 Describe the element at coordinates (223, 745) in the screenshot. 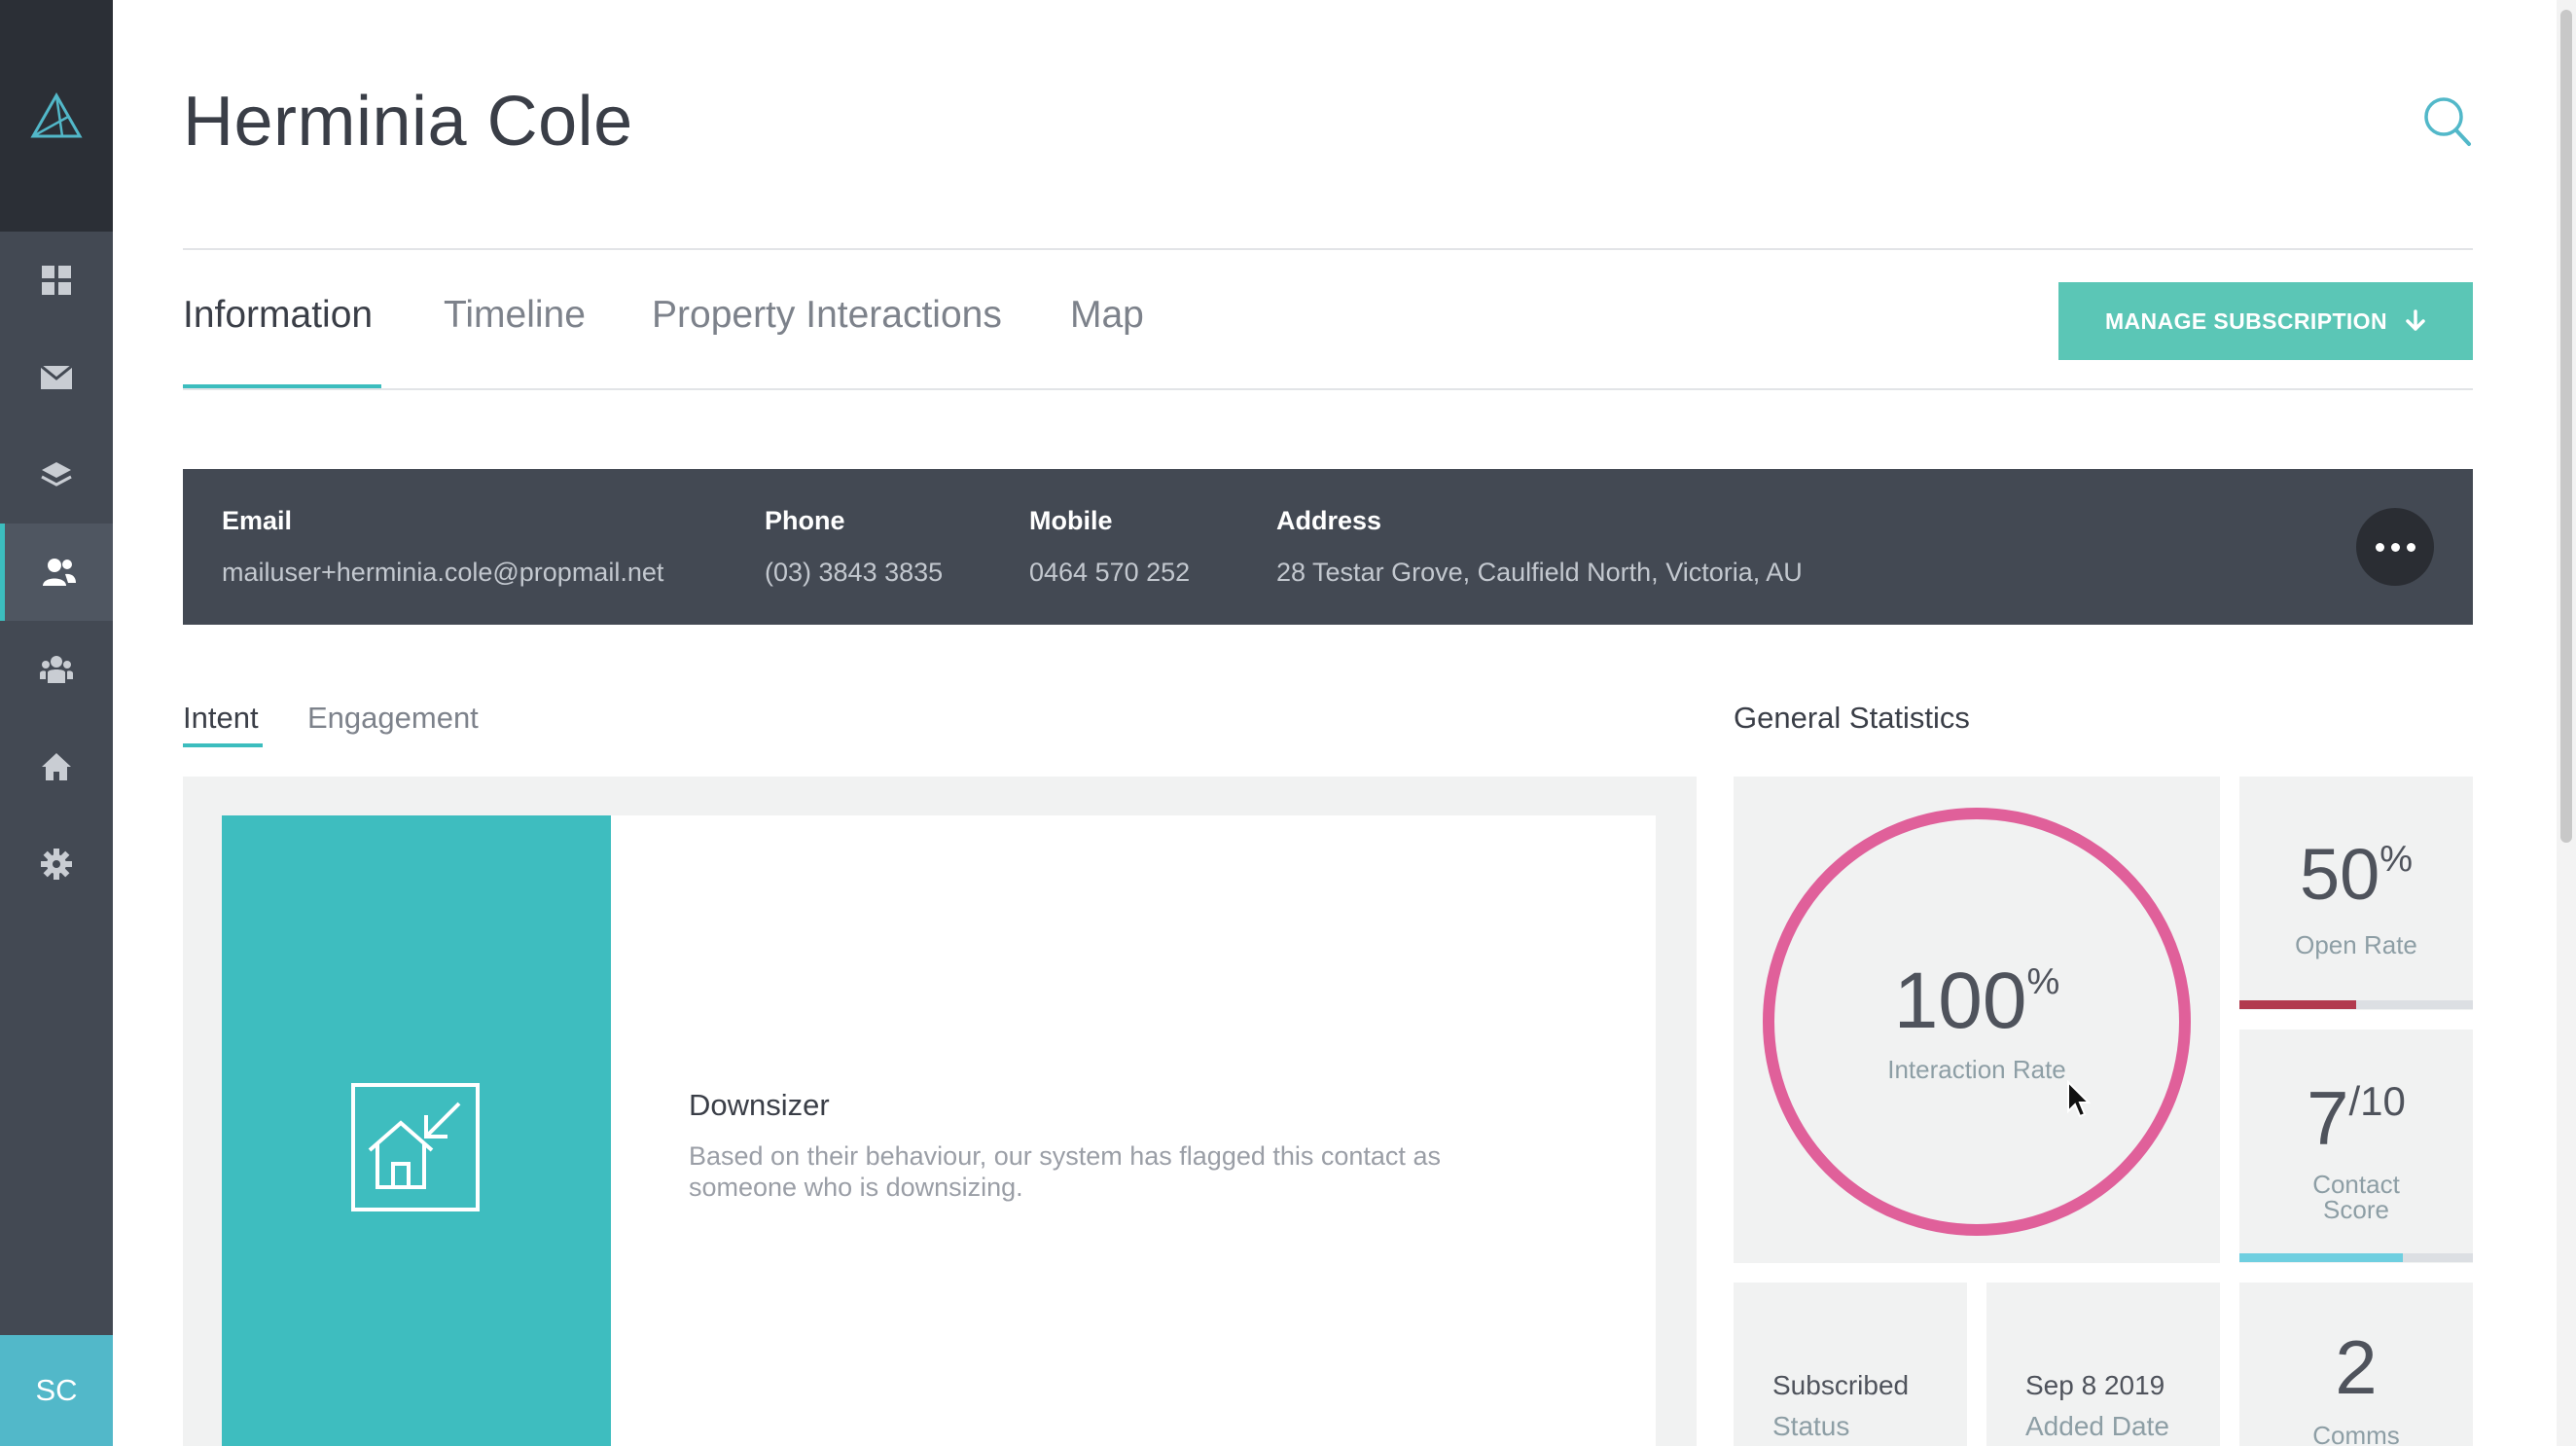

I see `active-subtab-indicator` at that location.